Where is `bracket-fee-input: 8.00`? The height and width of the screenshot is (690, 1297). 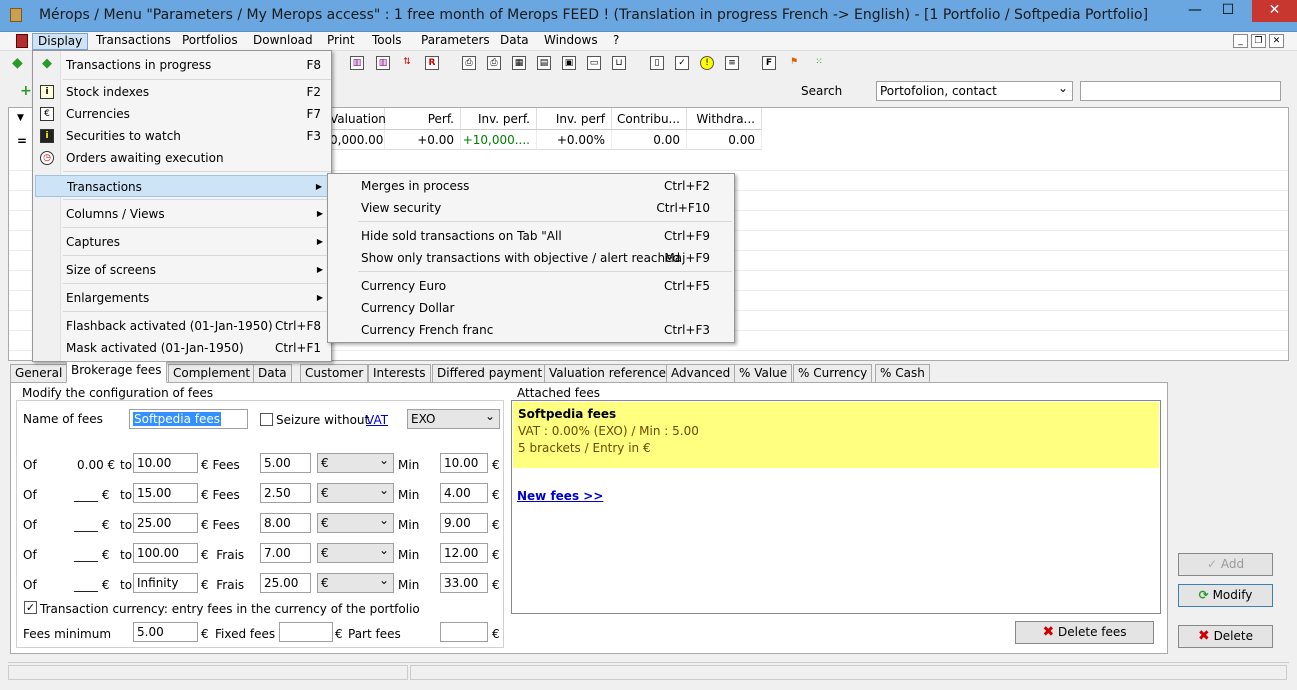
bracket-fee-input: 8.00 is located at coordinates (285, 523).